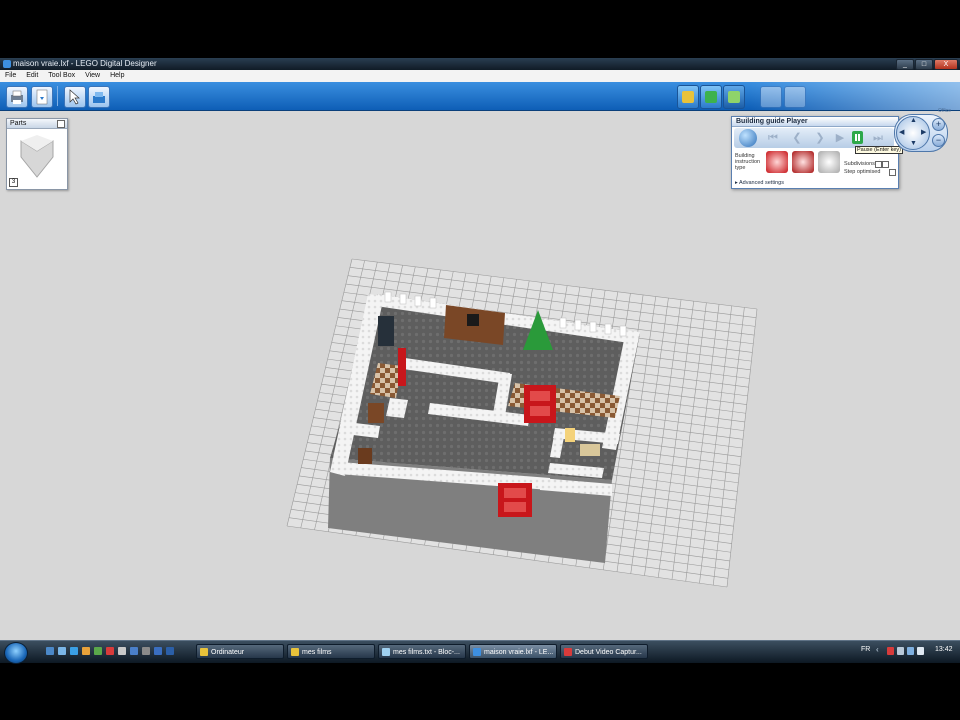 The image size is (960, 720). I want to click on clock: 13:42, so click(944, 649).